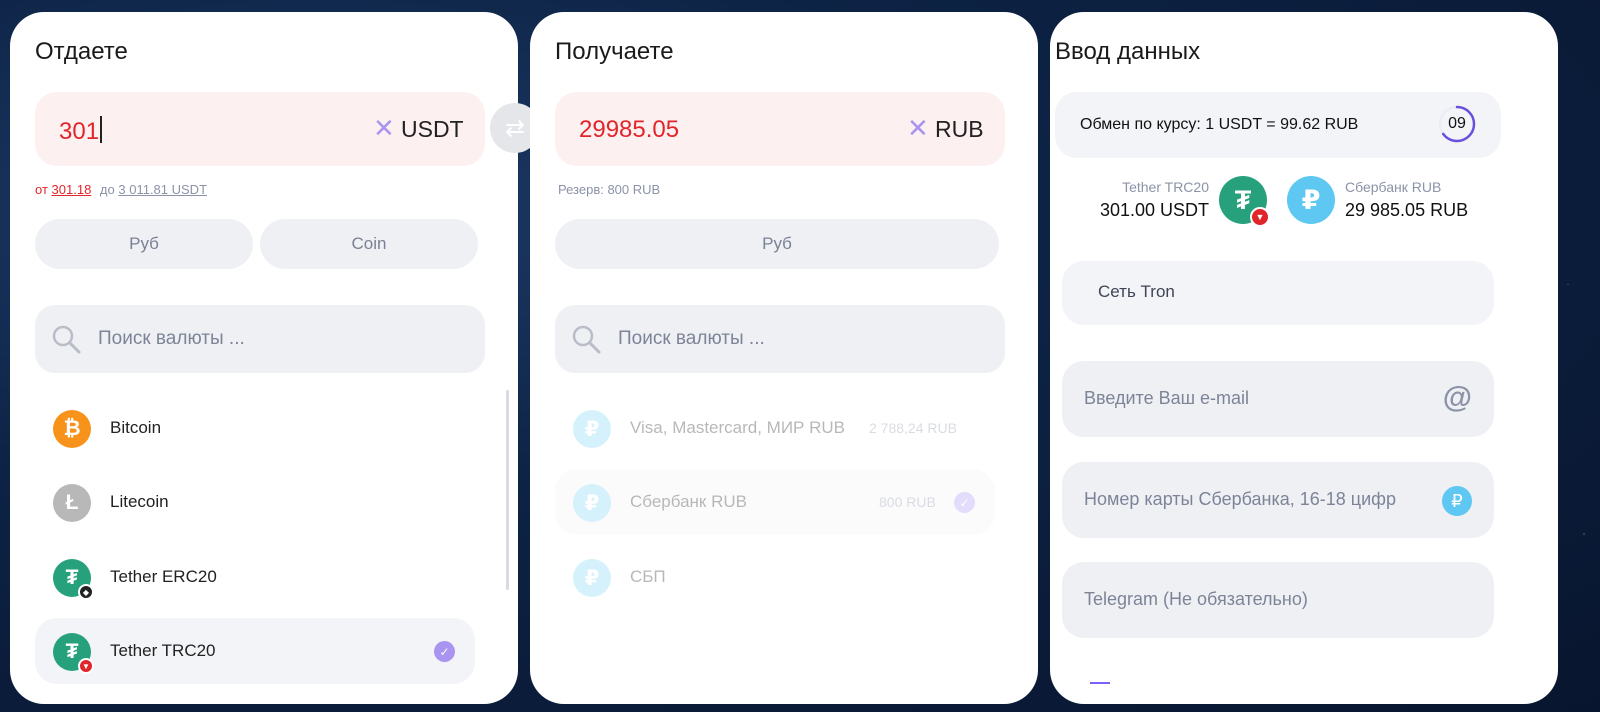 The height and width of the screenshot is (712, 1600). What do you see at coordinates (1100, 683) in the screenshot?
I see `progress-indicator` at bounding box center [1100, 683].